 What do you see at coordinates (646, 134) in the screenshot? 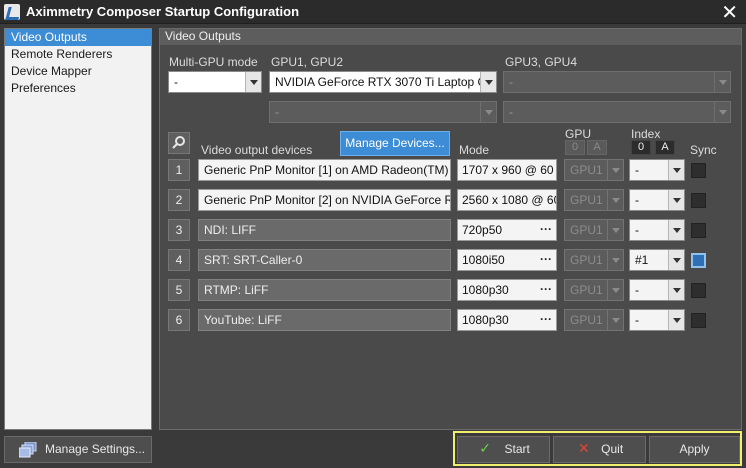
I see `index-header: Index` at bounding box center [646, 134].